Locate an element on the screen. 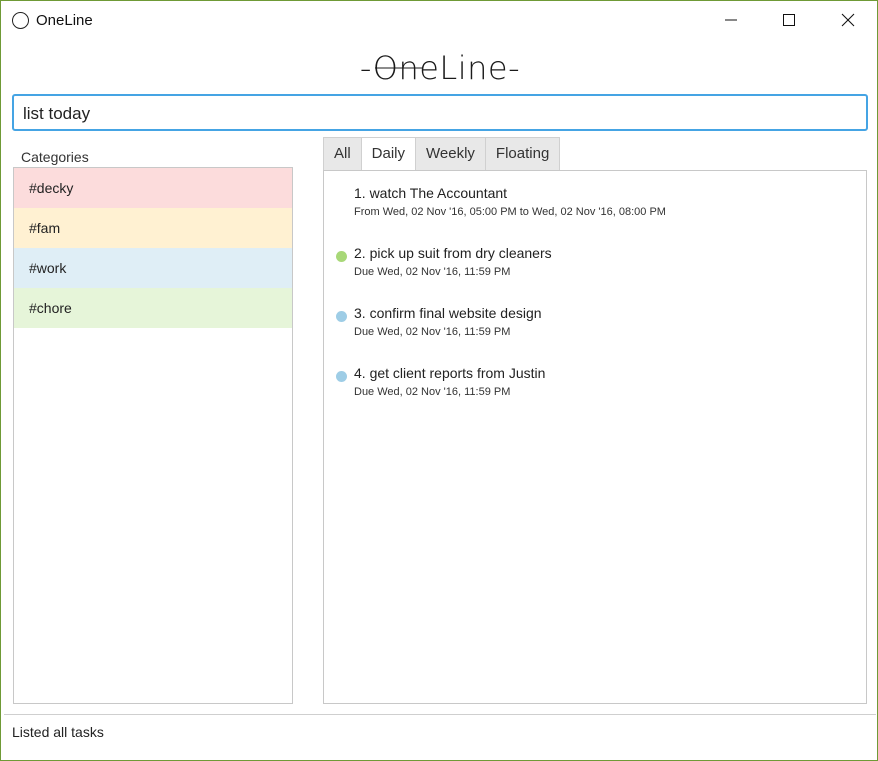  task-title: 1. watch The Accountant is located at coordinates (431, 193).